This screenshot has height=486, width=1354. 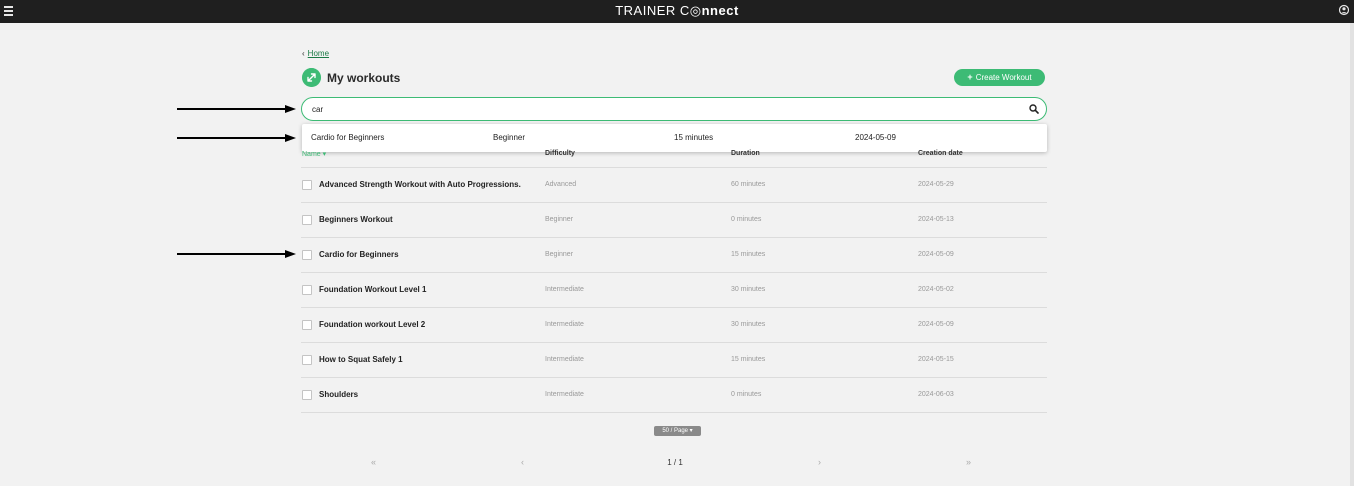 I want to click on suggestion-difficulty: Beginner, so click(x=509, y=137).